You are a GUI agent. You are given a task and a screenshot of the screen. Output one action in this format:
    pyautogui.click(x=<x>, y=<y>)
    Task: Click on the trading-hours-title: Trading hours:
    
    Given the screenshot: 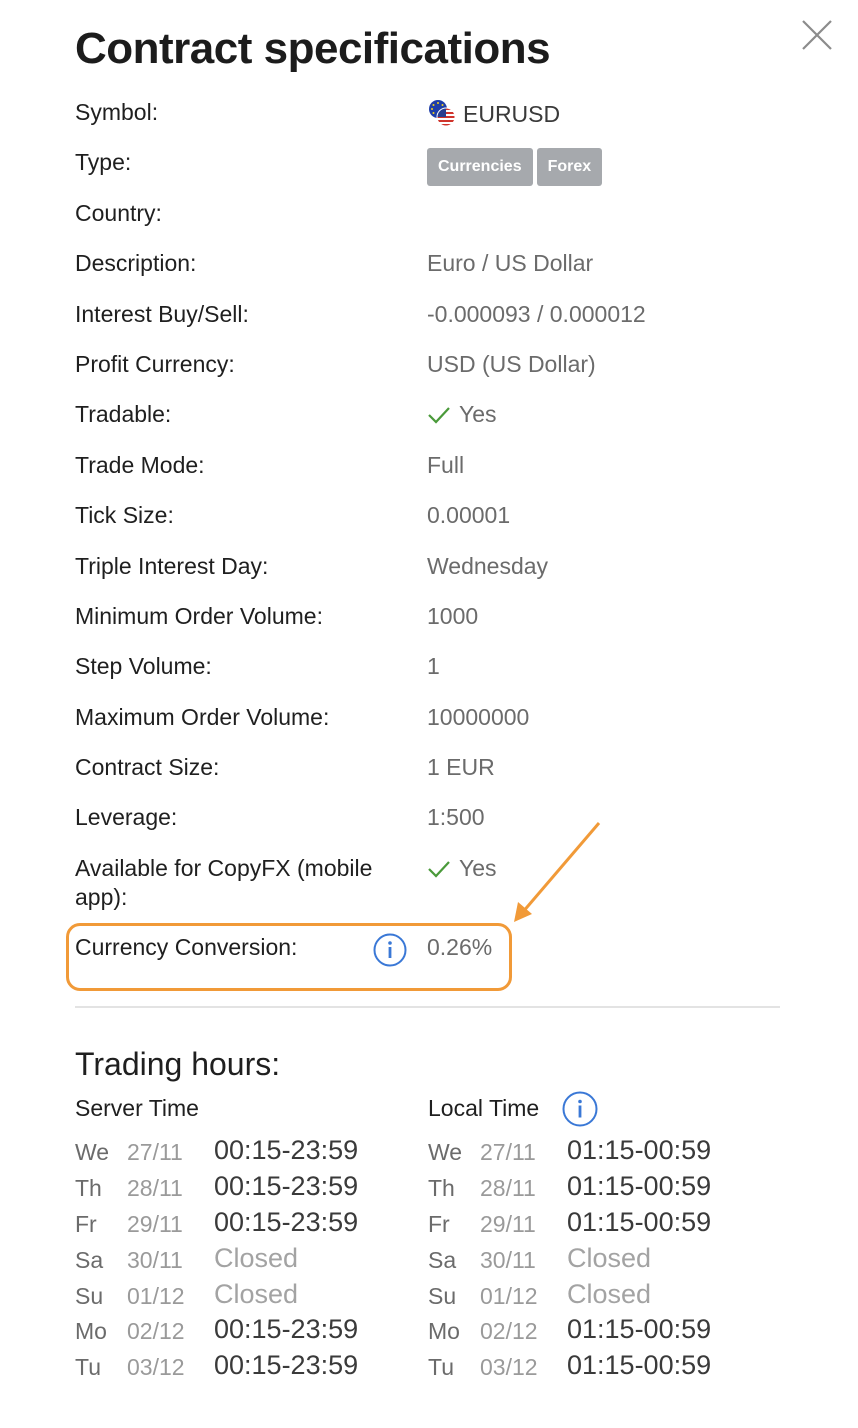 What is the action you would take?
    pyautogui.click(x=178, y=1064)
    